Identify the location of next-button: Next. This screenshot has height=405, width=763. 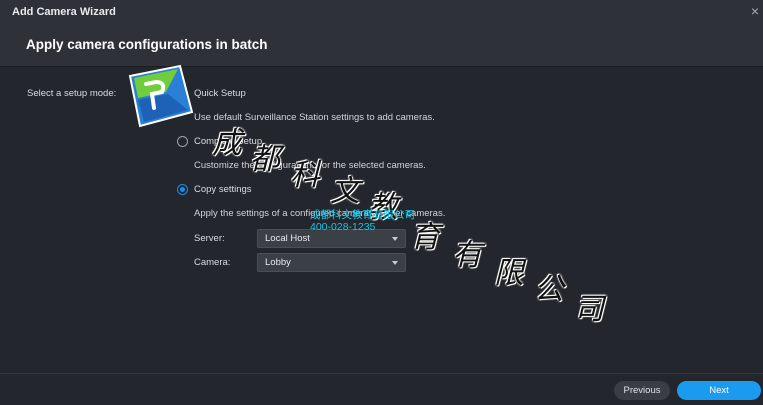
(719, 390).